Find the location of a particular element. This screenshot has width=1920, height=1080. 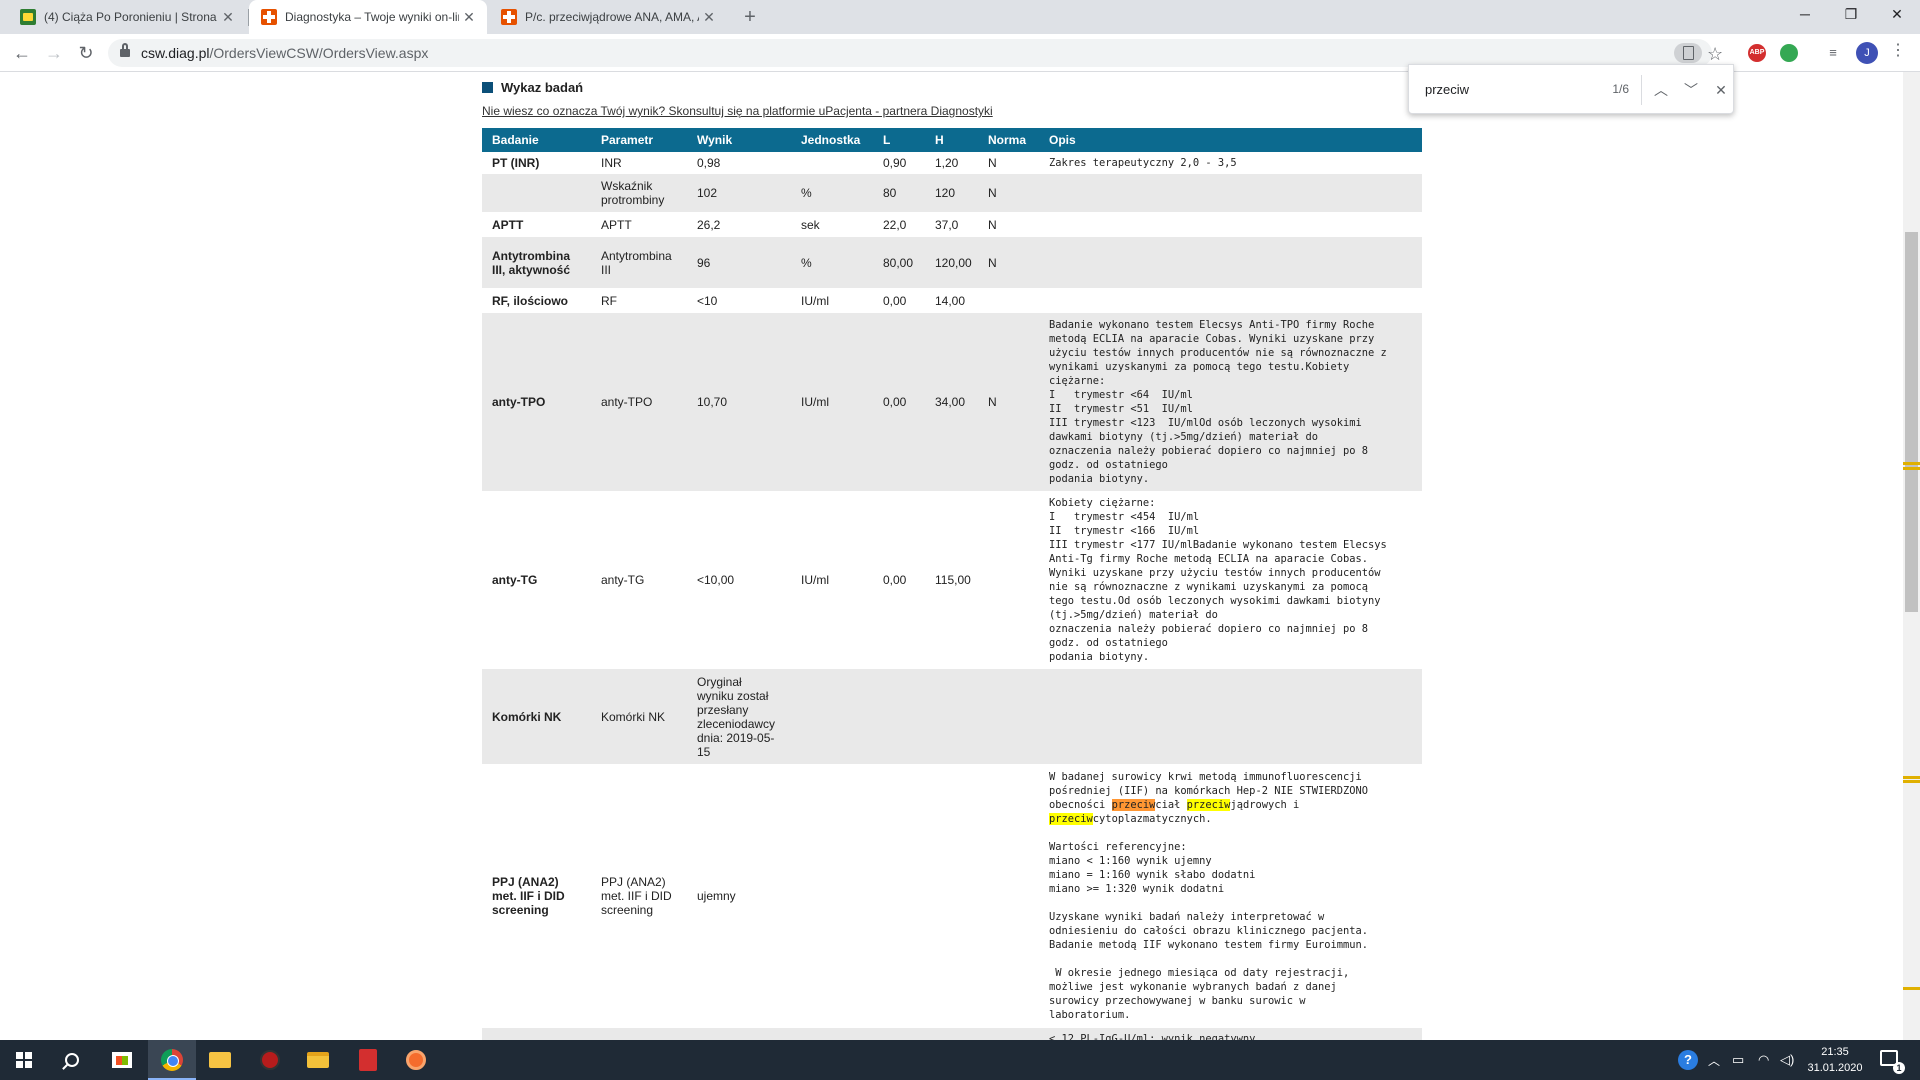

find-input: przeciw is located at coordinates (1447, 89).